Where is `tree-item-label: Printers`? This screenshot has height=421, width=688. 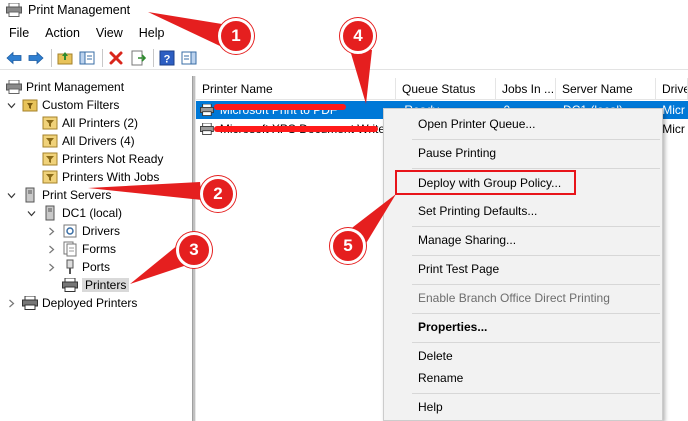
tree-item-label: Printers is located at coordinates (106, 285).